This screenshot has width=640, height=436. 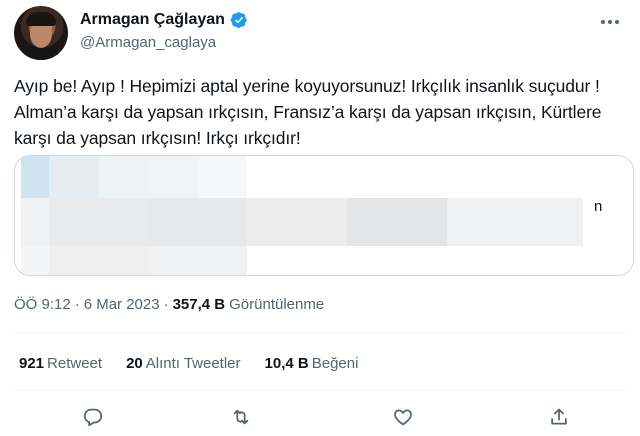 What do you see at coordinates (199, 304) in the screenshot?
I see `views-count: 357,4 B` at bounding box center [199, 304].